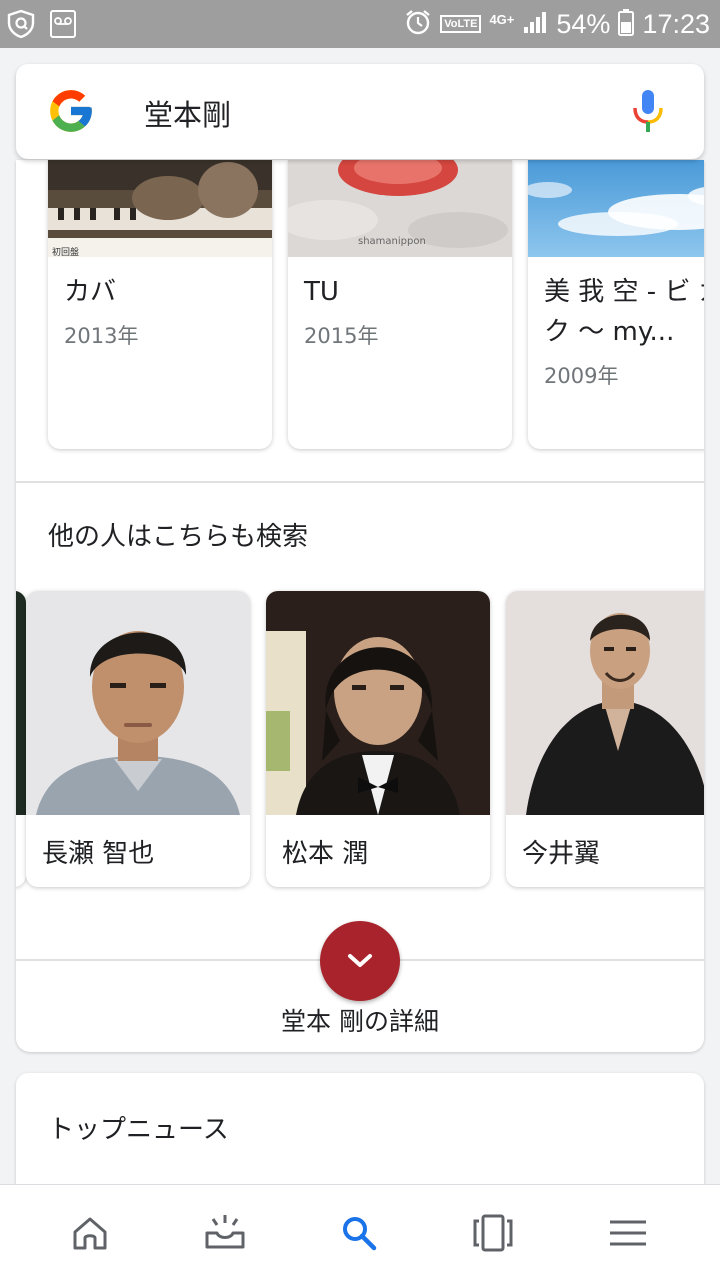 This screenshot has width=720, height=1280. What do you see at coordinates (616, 208) in the screenshot?
I see `album-cover-image` at bounding box center [616, 208].